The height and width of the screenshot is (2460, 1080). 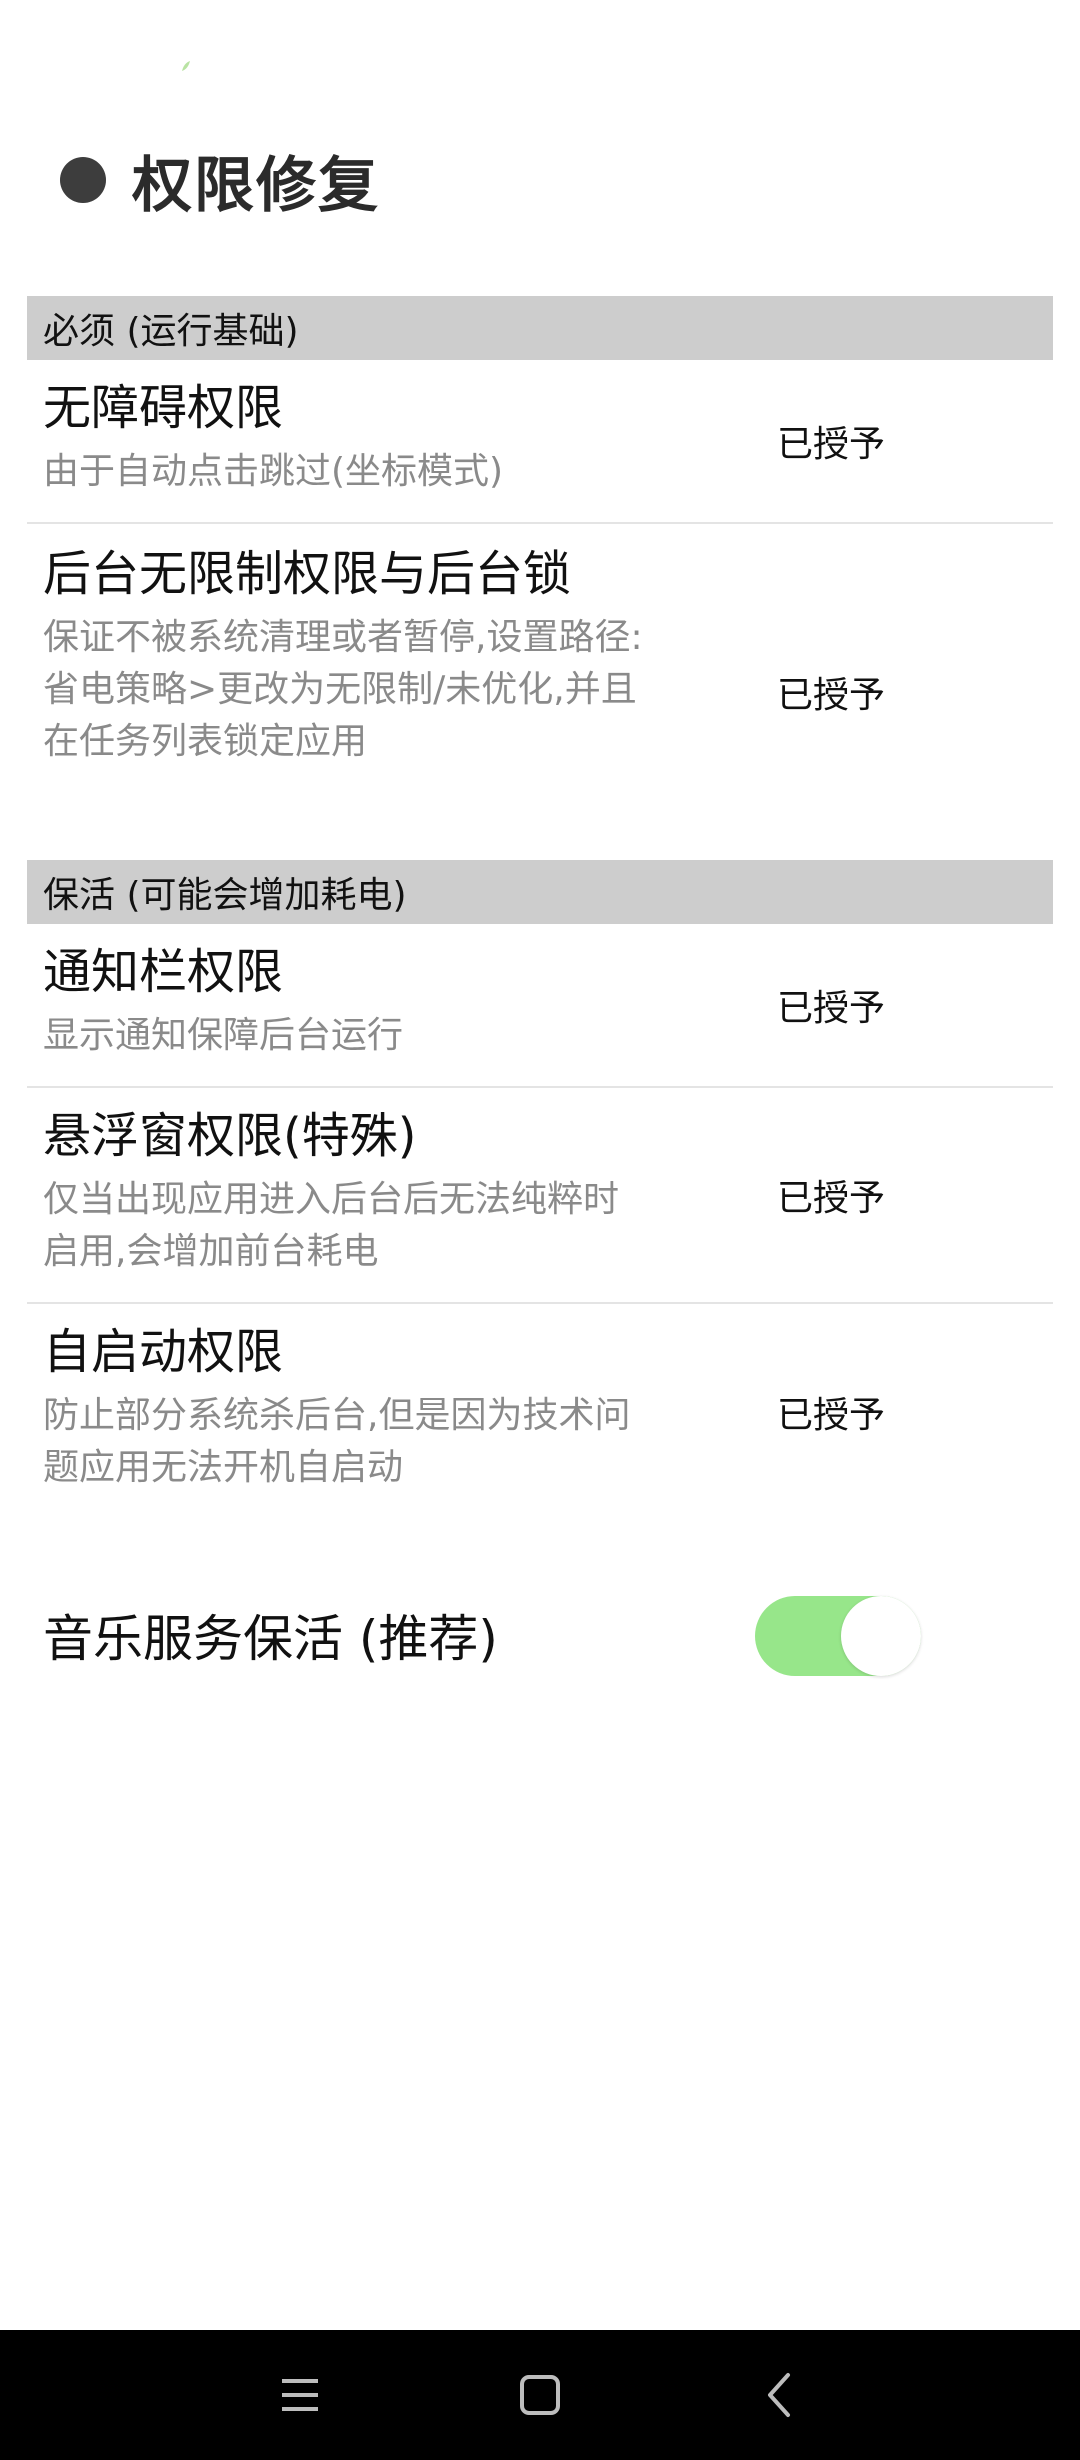 I want to click on permission-description: 显示通知保障后台运行, so click(x=223, y=1035).